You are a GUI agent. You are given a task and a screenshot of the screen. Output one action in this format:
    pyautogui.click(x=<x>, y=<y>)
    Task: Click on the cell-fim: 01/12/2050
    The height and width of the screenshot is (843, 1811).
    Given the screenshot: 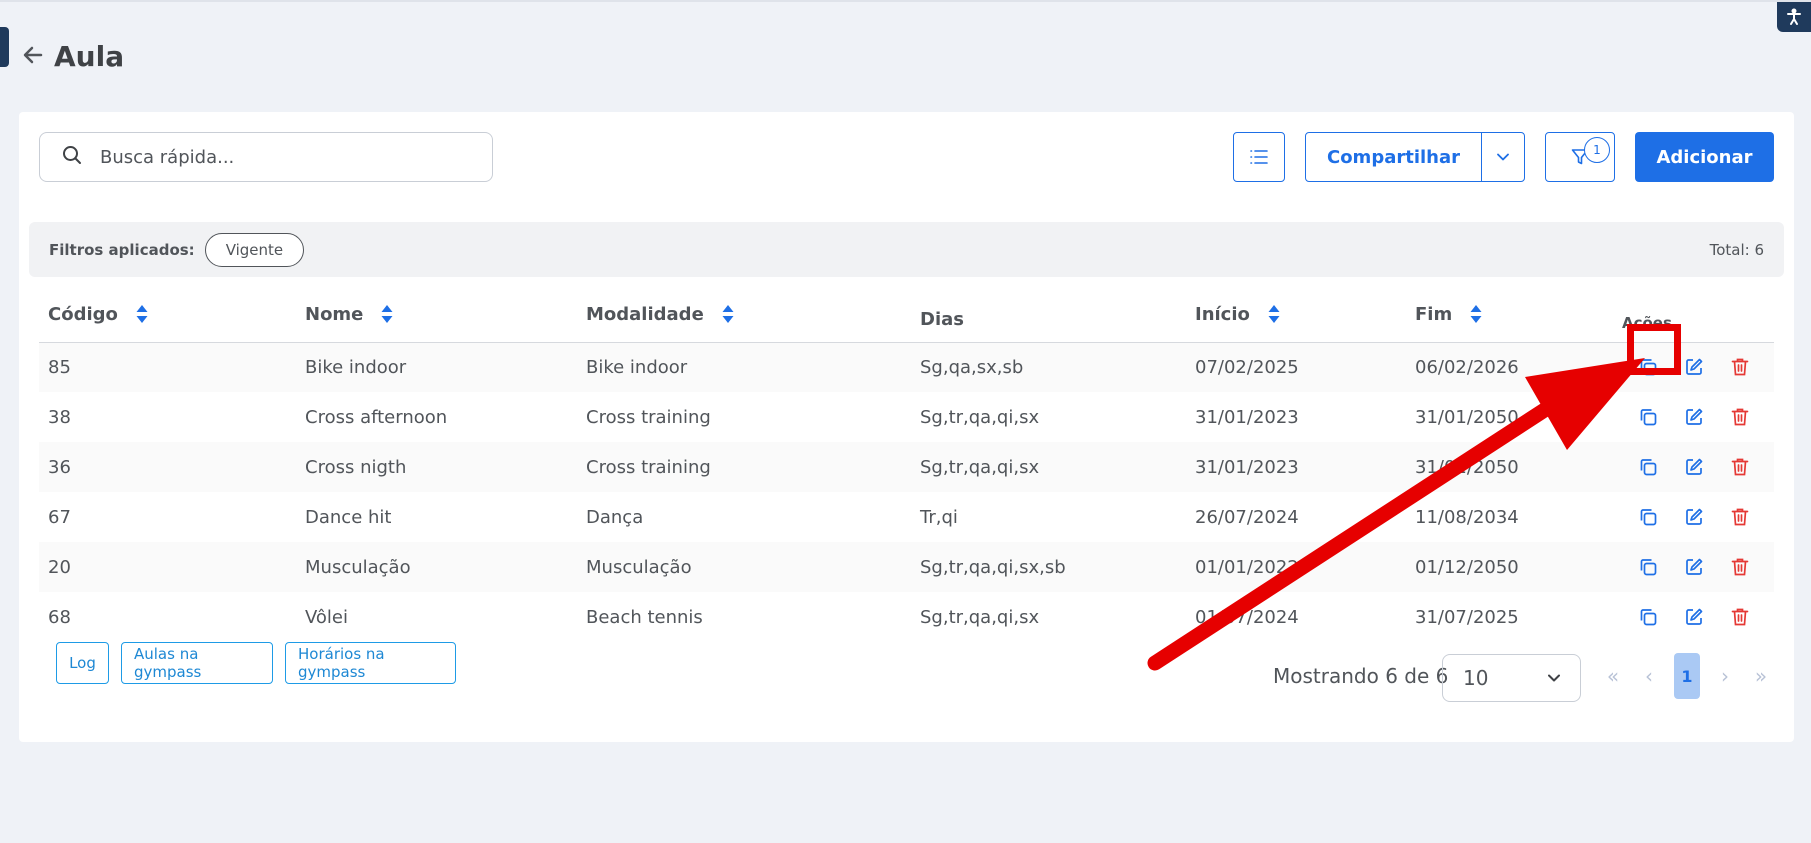 What is the action you would take?
    pyautogui.click(x=1509, y=567)
    